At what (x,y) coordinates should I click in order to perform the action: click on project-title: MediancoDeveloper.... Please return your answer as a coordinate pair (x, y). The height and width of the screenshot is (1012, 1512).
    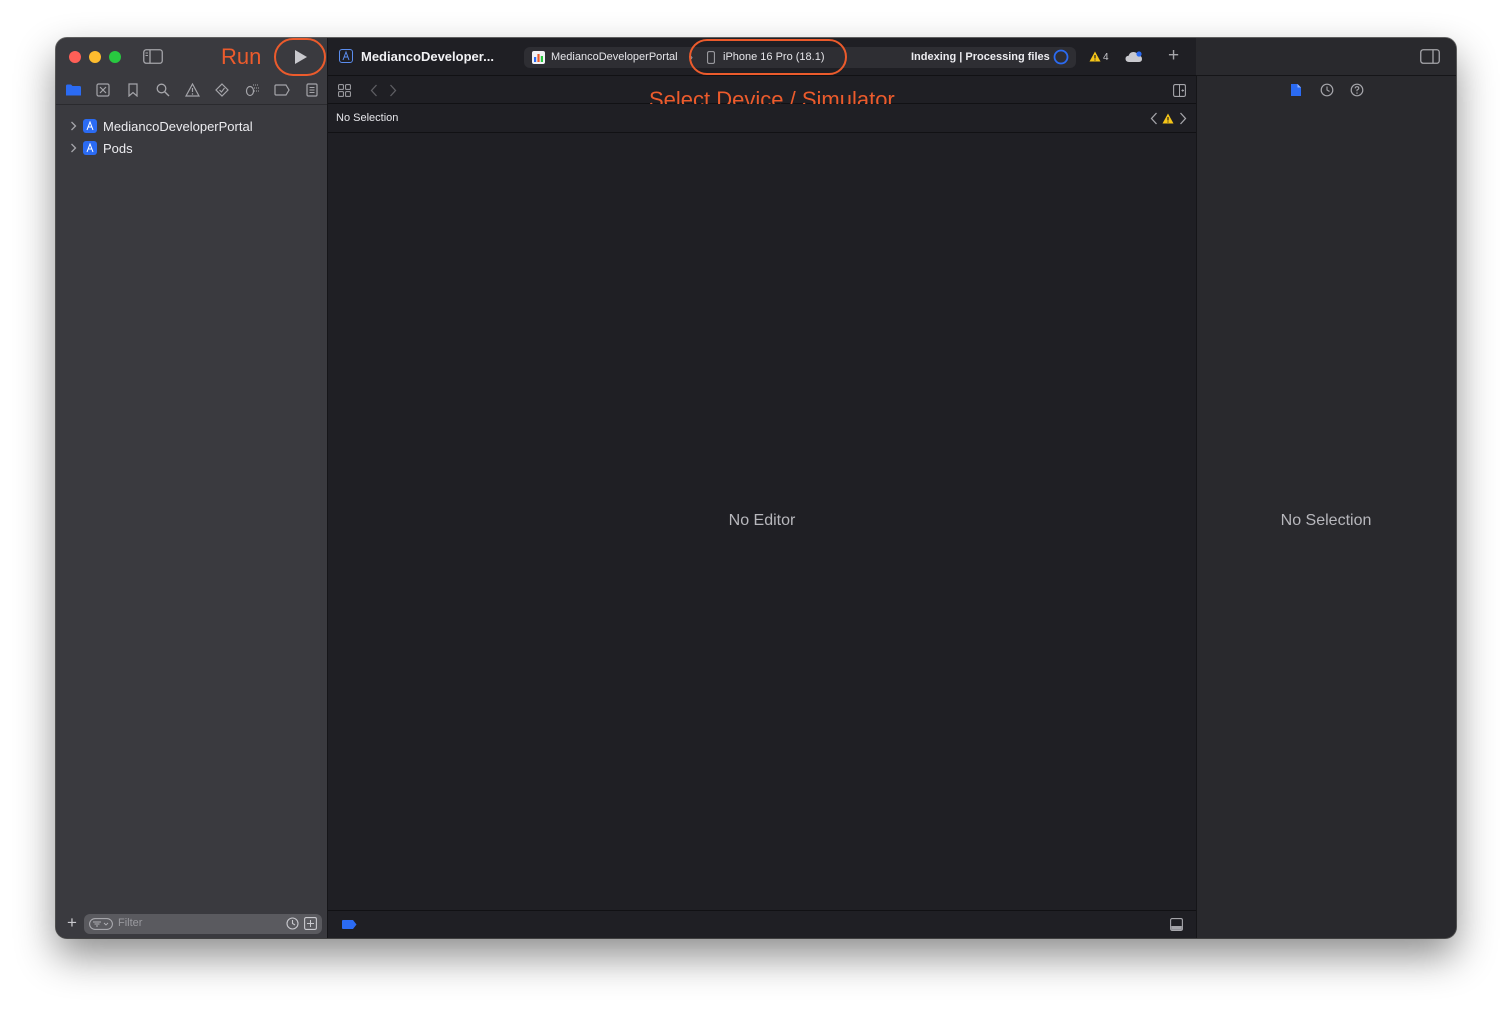
    Looking at the image, I should click on (427, 56).